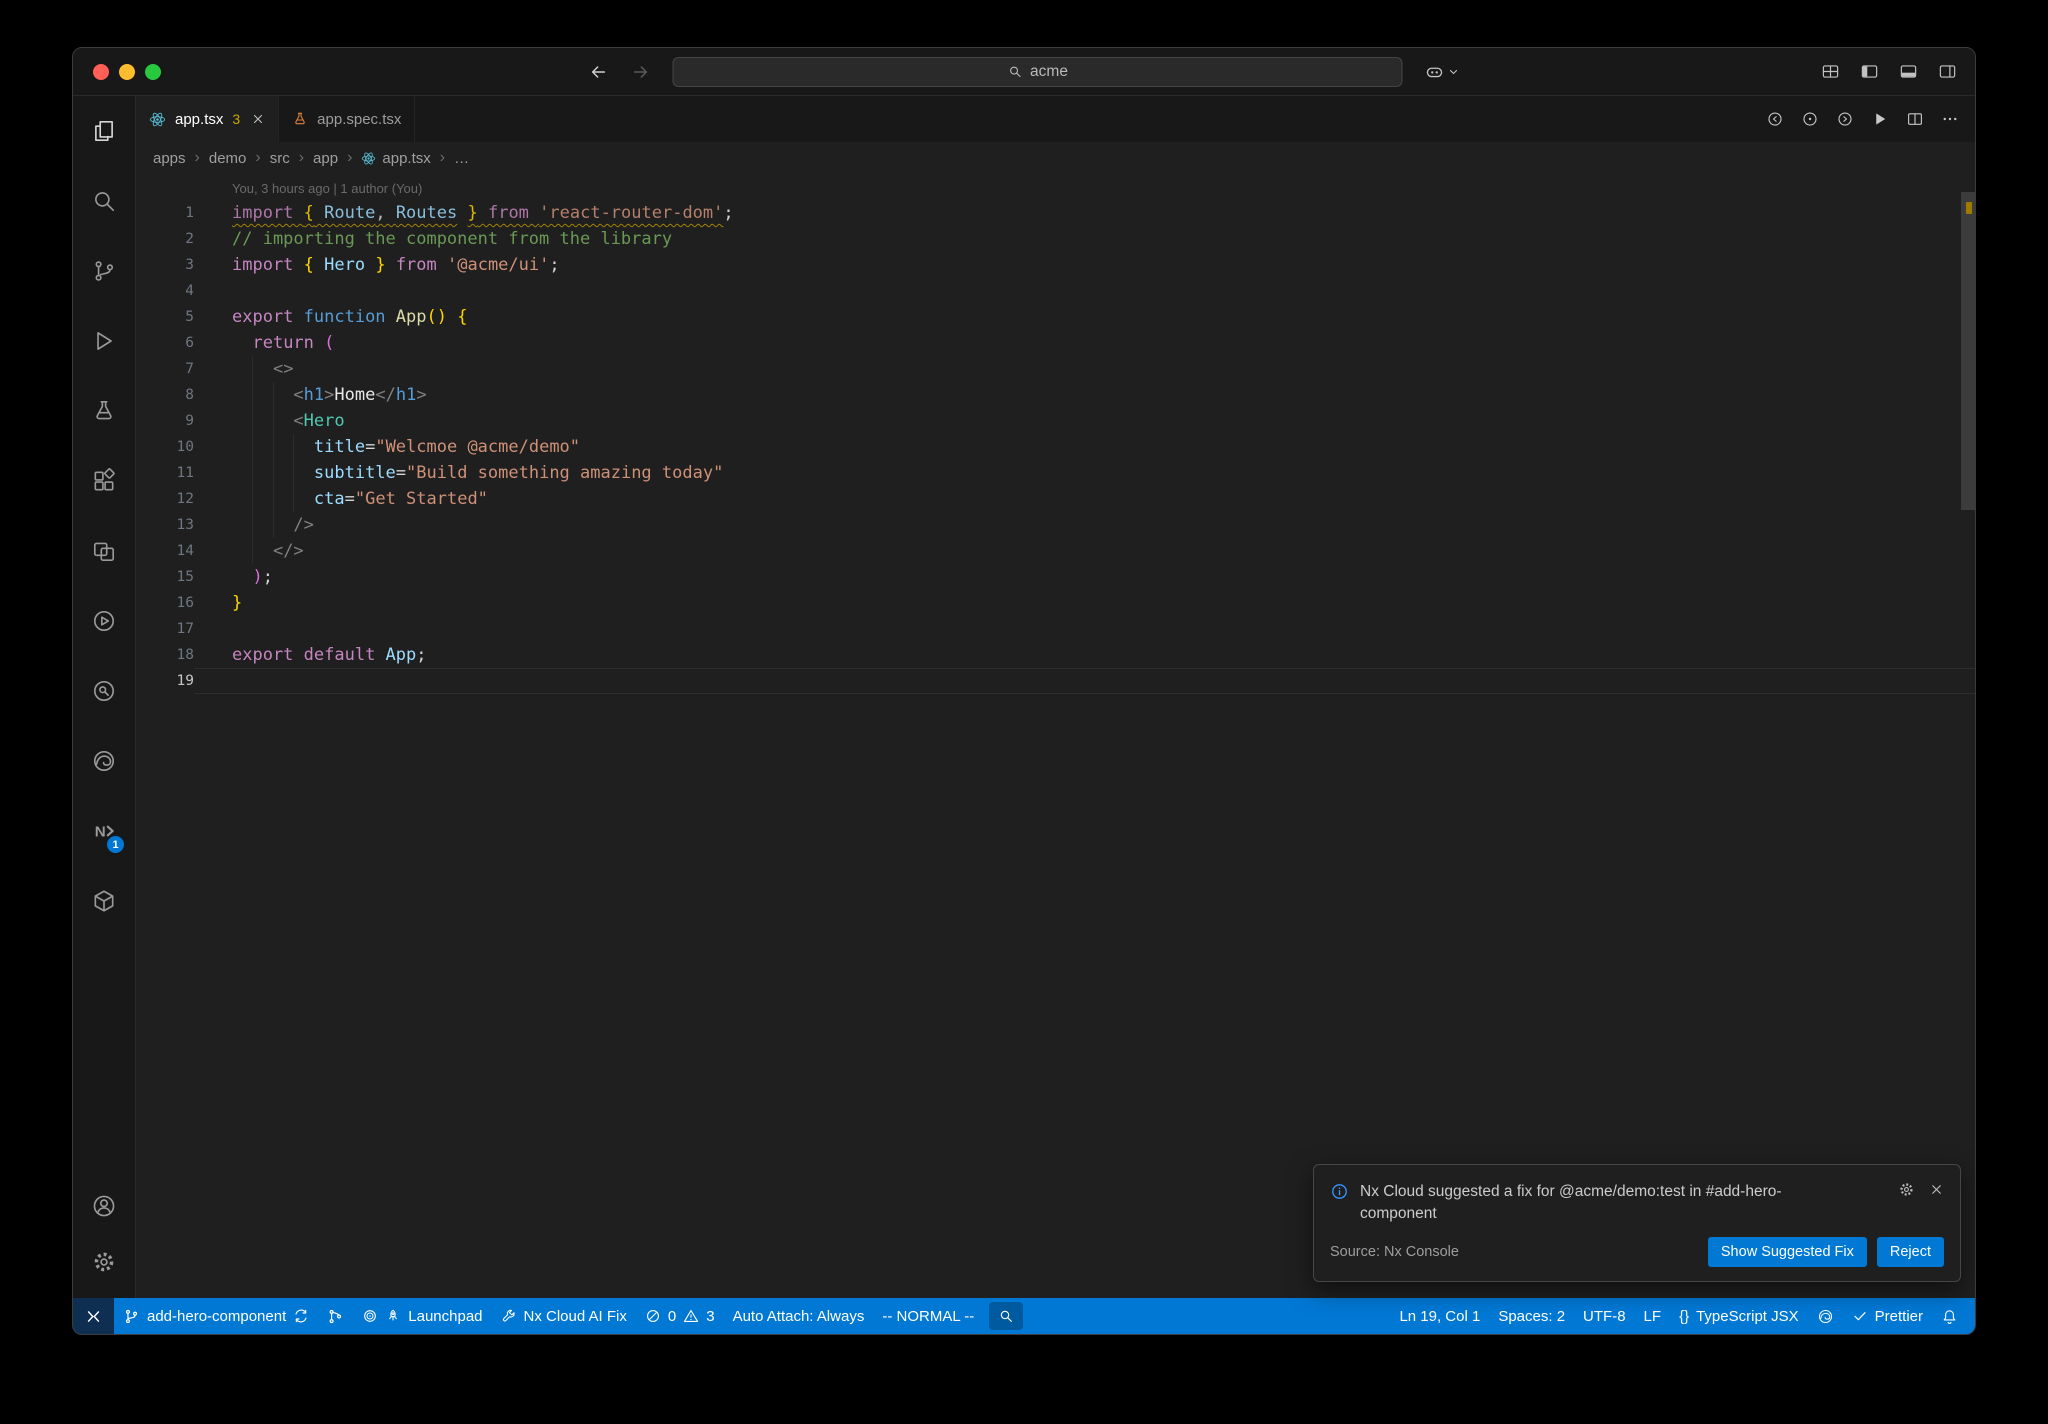  I want to click on toggle-sidebar-right-icon, so click(1947, 71).